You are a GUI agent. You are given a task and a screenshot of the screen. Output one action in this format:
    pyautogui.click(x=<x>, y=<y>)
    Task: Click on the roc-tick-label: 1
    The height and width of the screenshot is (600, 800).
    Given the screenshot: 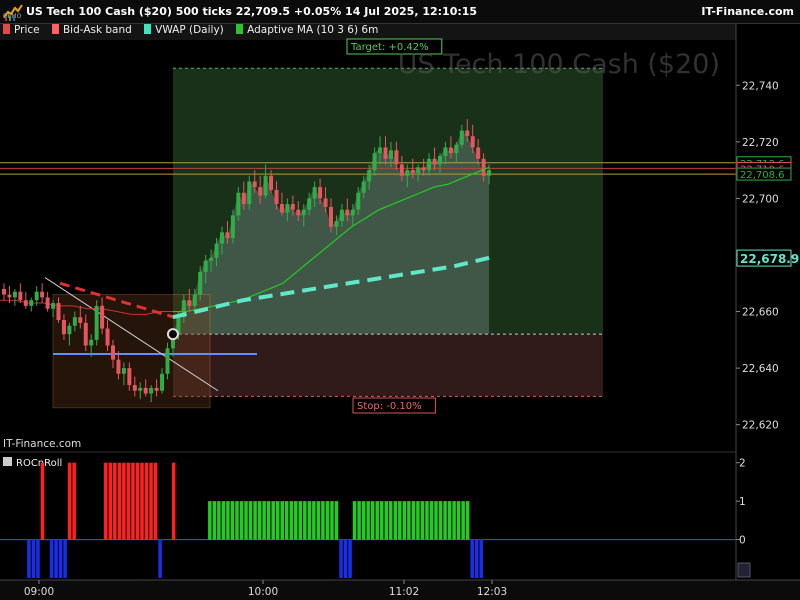 What is the action you would take?
    pyautogui.click(x=742, y=502)
    